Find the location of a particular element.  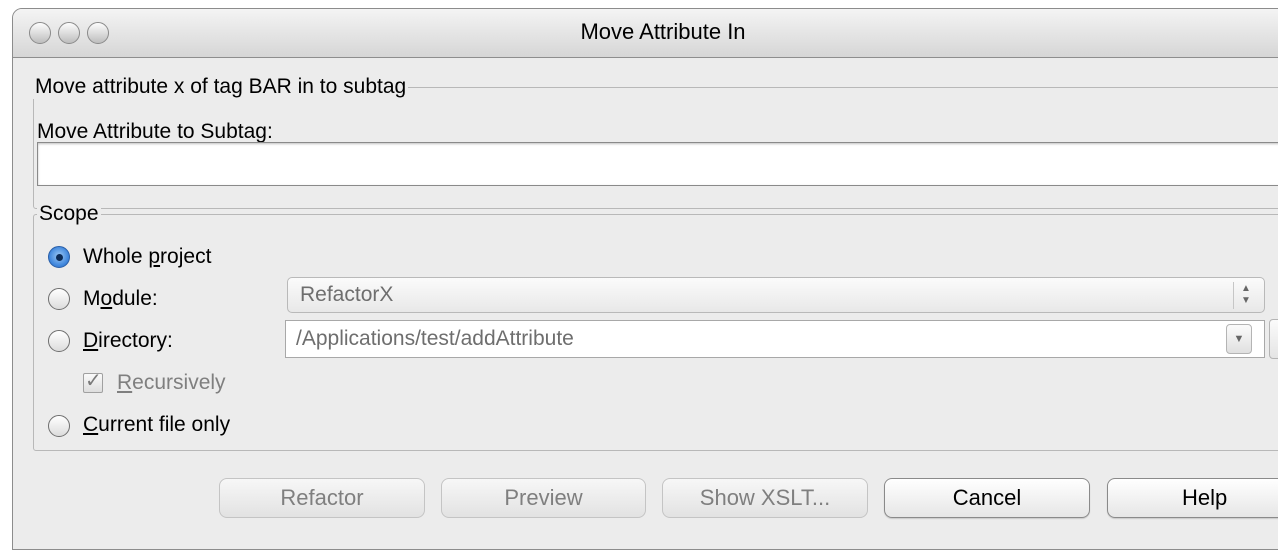

radio-whole-project is located at coordinates (59, 257).